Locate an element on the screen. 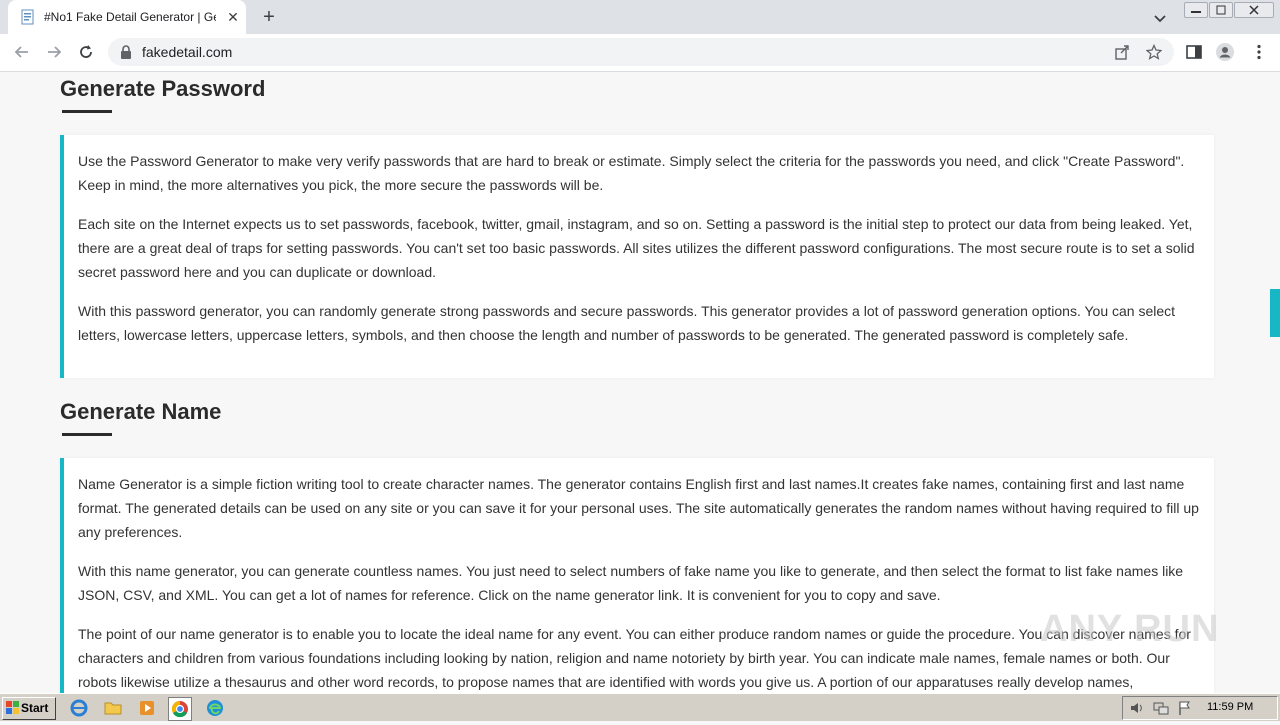 This screenshot has width=1280, height=725. system-tray: 11:59 PM is located at coordinates (1200, 708).